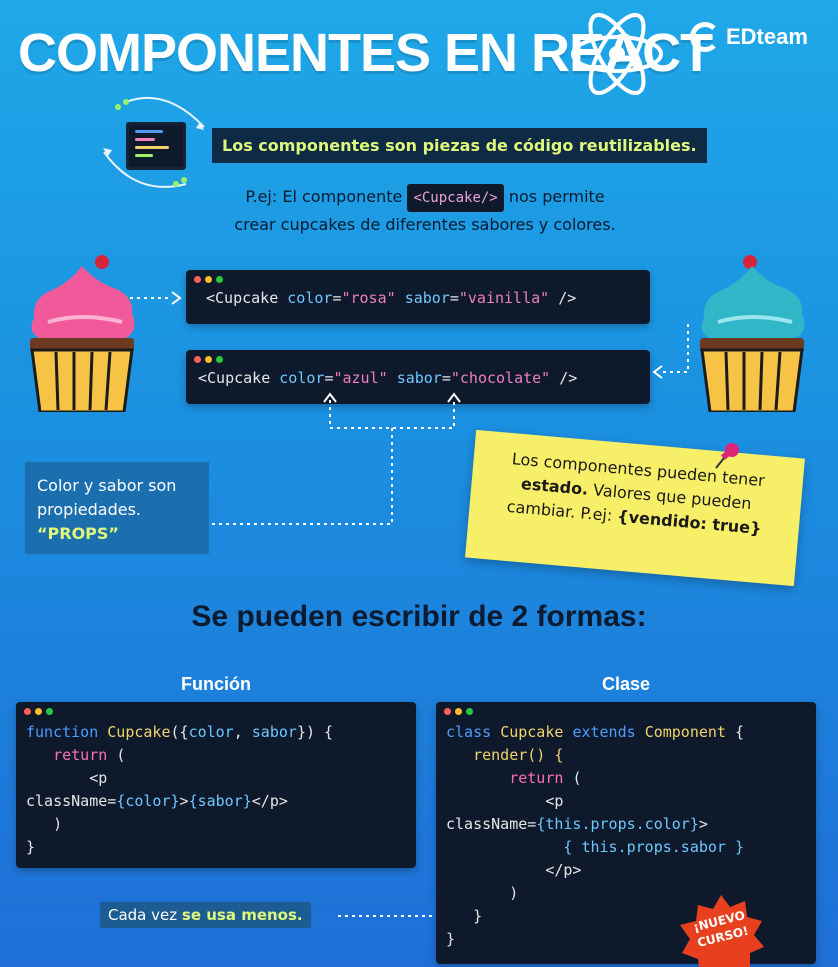 The width and height of the screenshot is (838, 967). What do you see at coordinates (107, 485) in the screenshot?
I see `props-callout-line: Color y sabor son` at bounding box center [107, 485].